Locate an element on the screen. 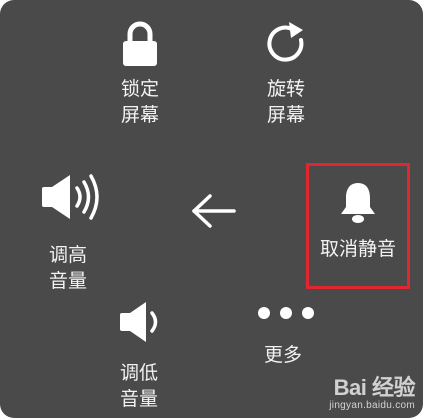 The width and height of the screenshot is (423, 418). lock-screen-button: 锁定 屏幕 is located at coordinates (140, 74).